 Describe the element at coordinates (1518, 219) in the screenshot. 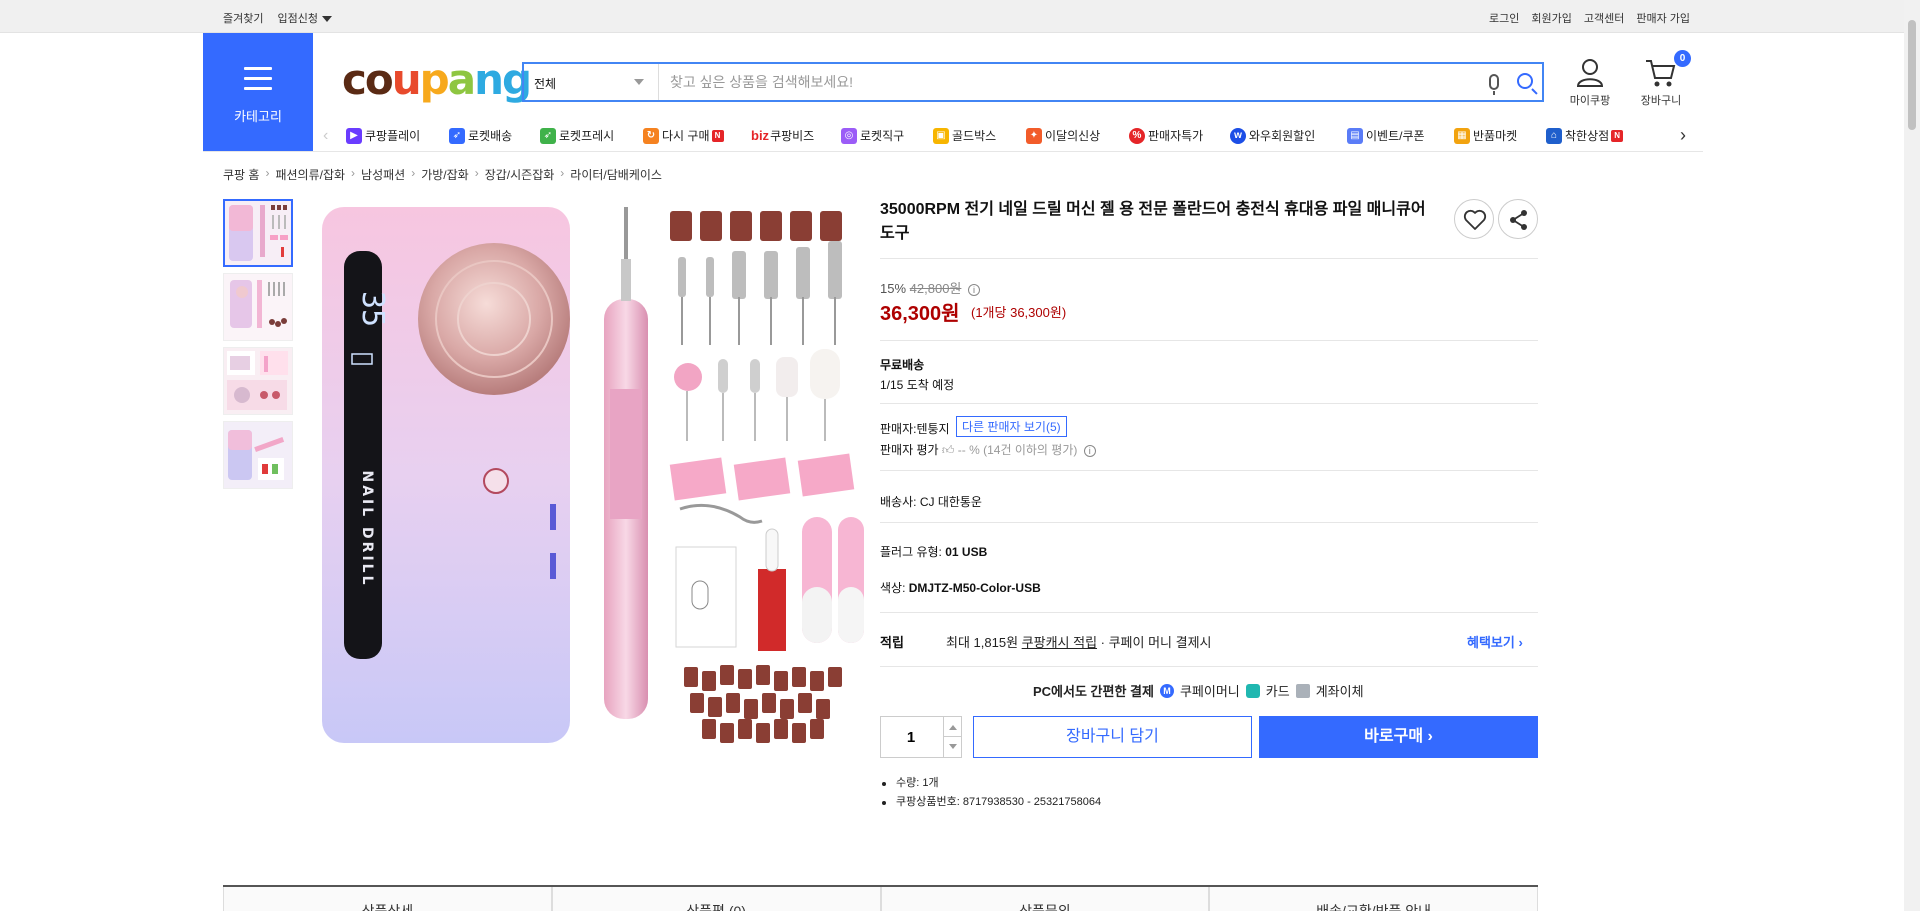

I see `share-button` at that location.